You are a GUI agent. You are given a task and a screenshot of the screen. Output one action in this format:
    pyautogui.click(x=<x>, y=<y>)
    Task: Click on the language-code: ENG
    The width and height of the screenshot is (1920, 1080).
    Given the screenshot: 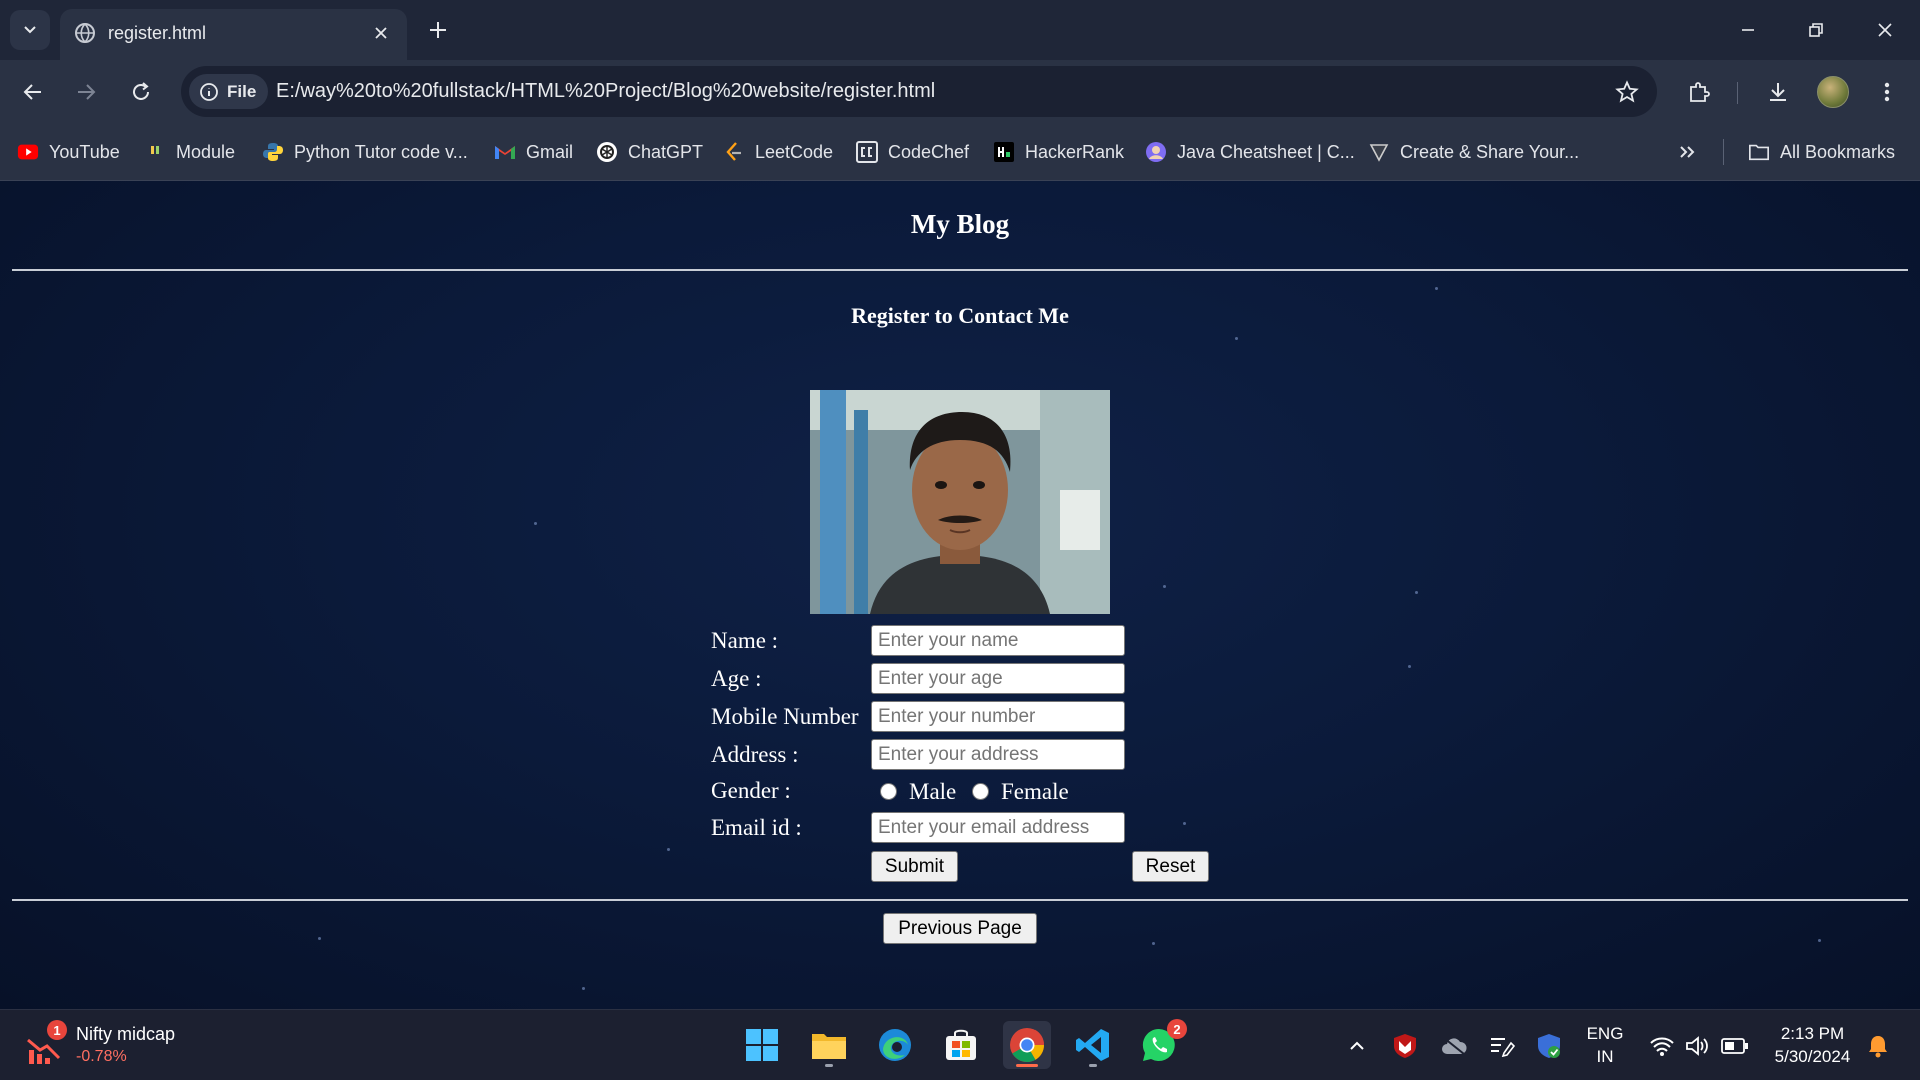 What is the action you would take?
    pyautogui.click(x=1605, y=1033)
    